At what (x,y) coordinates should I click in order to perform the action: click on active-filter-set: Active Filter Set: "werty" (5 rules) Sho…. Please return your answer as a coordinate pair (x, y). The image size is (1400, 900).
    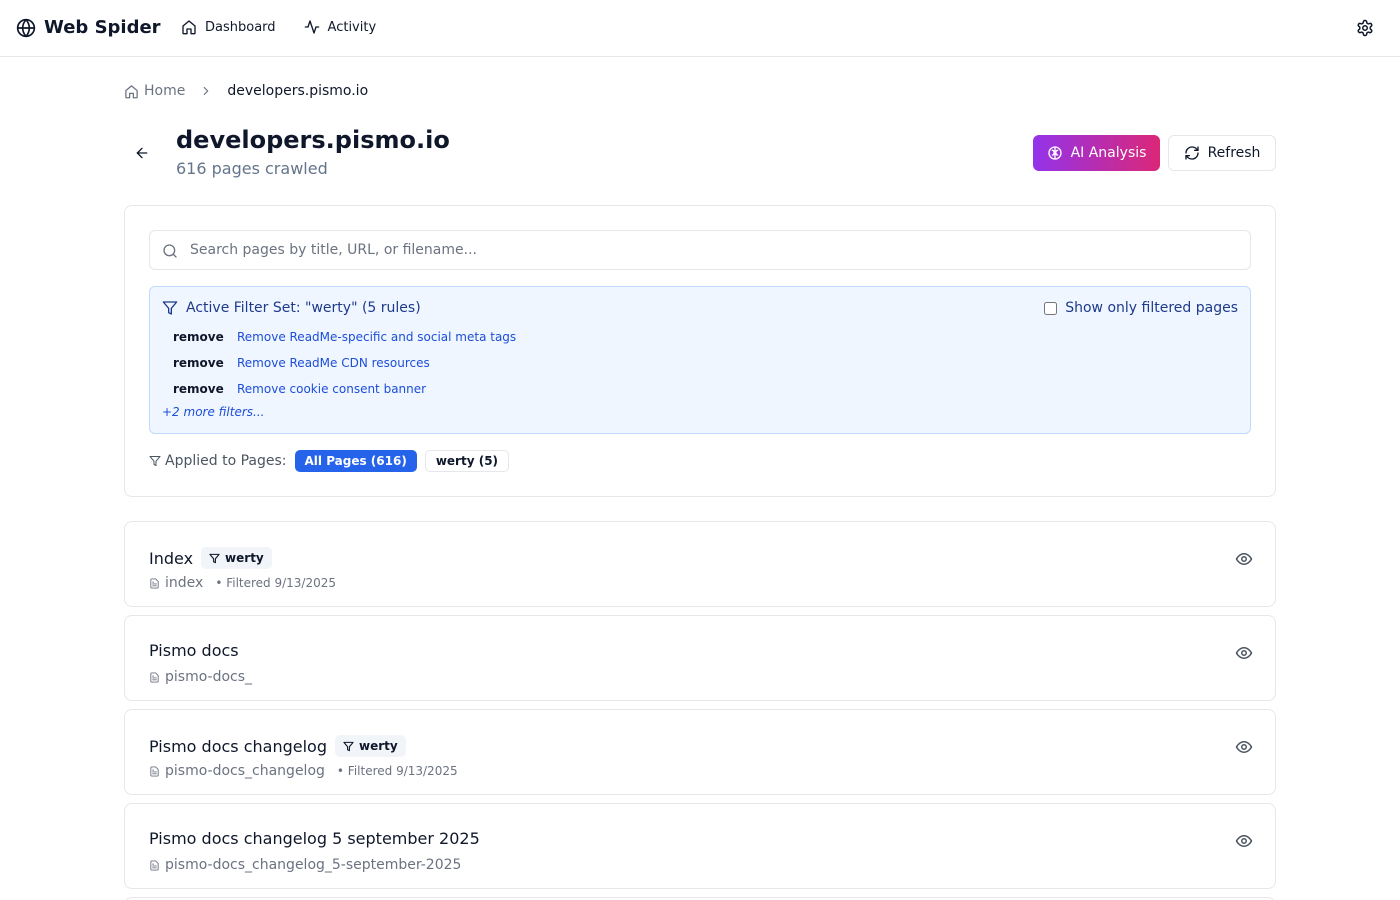
    Looking at the image, I should click on (700, 360).